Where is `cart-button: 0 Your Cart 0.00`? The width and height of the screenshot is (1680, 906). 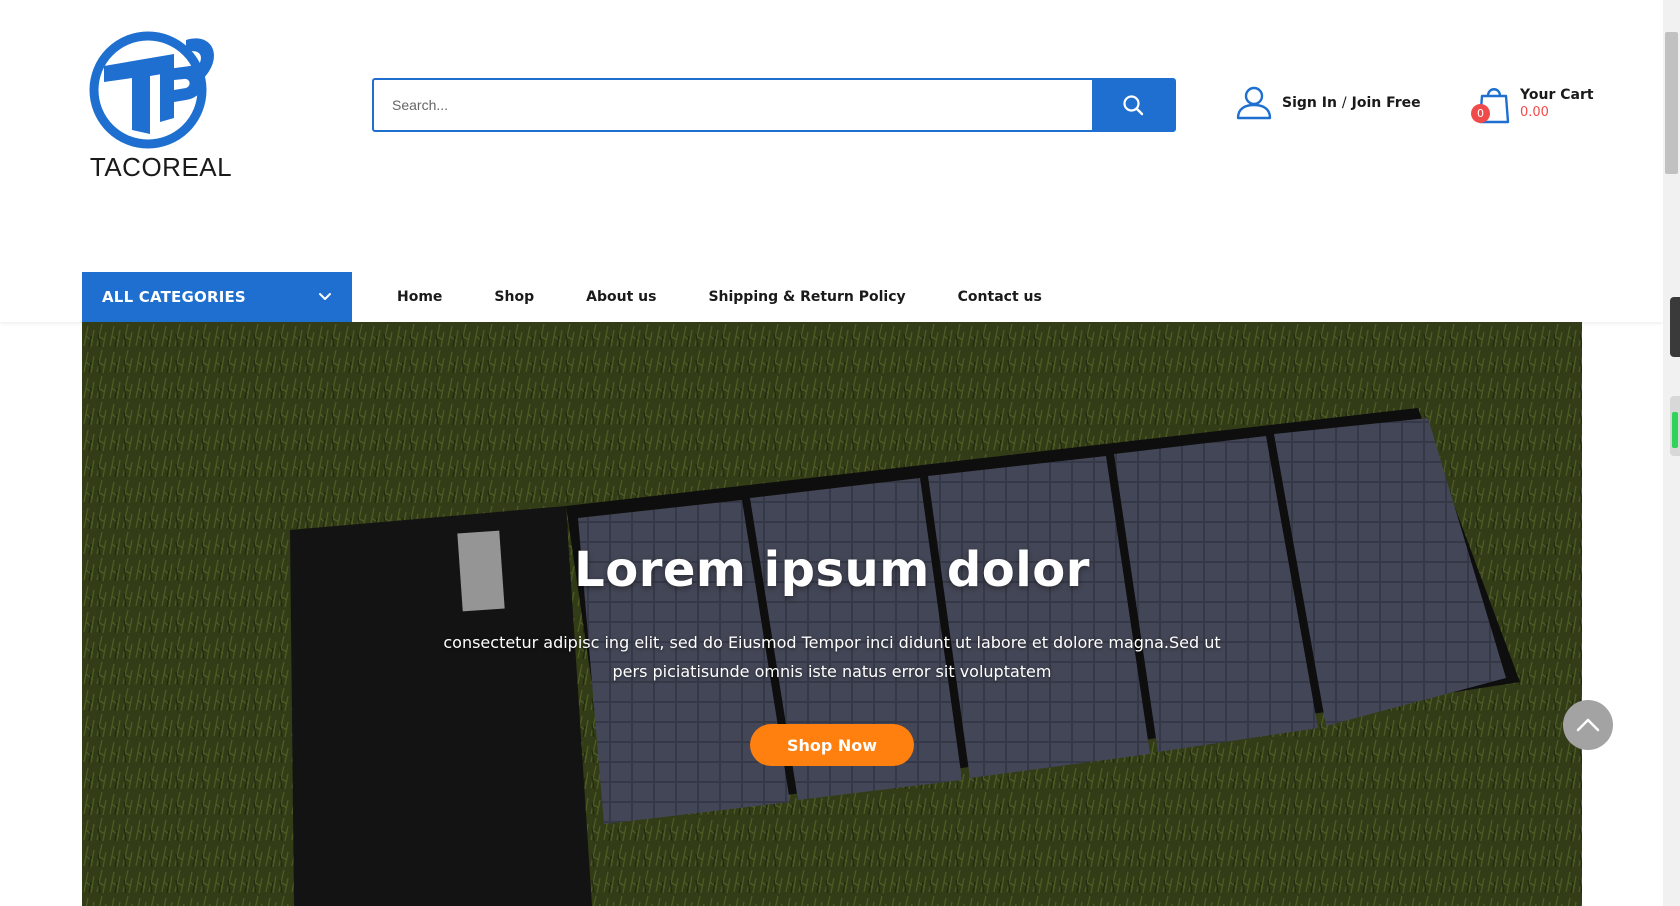 cart-button: 0 Your Cart 0.00 is located at coordinates (1532, 105).